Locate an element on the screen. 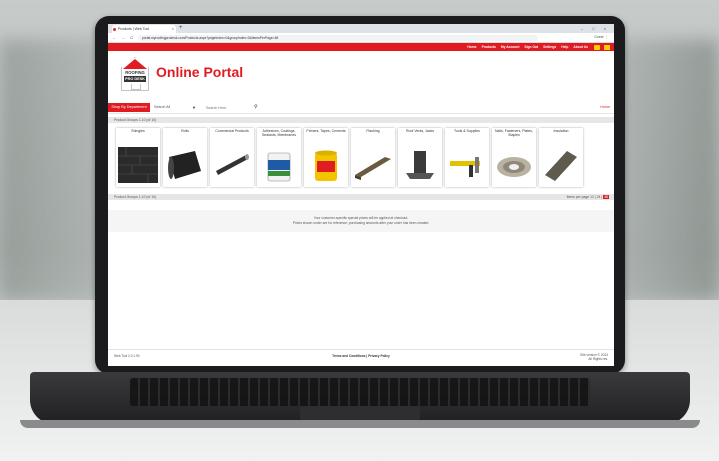 The height and width of the screenshot is (461, 719). laptop-keyboard is located at coordinates (360, 392).